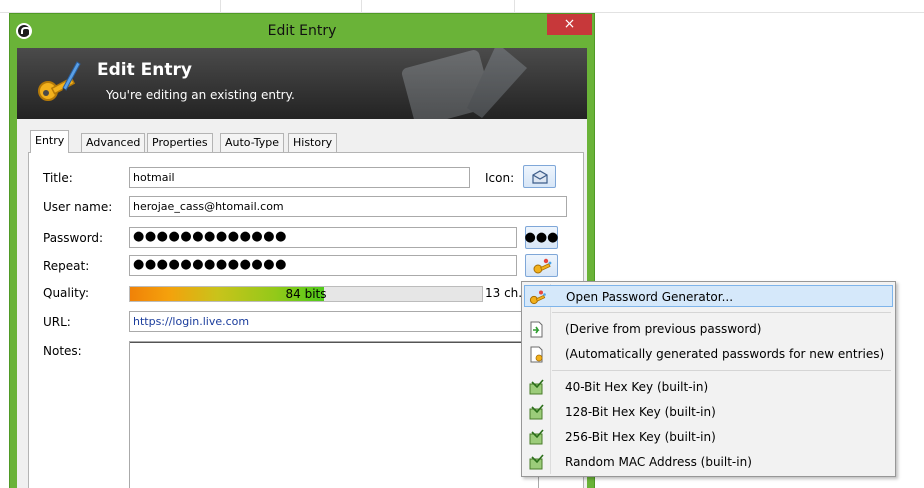 The image size is (924, 488). I want to click on banner-subtitle: You're editing an existing entry., so click(200, 95).